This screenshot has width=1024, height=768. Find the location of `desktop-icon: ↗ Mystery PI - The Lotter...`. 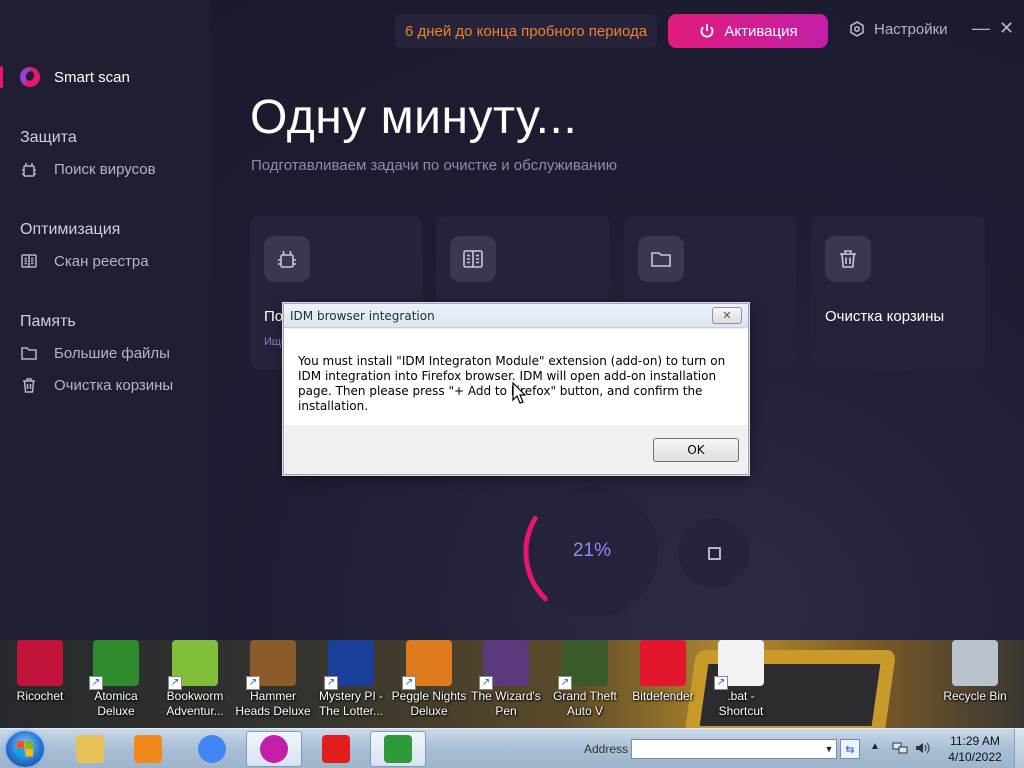

desktop-icon: ↗ Mystery PI - The Lotter... is located at coordinates (351, 684).